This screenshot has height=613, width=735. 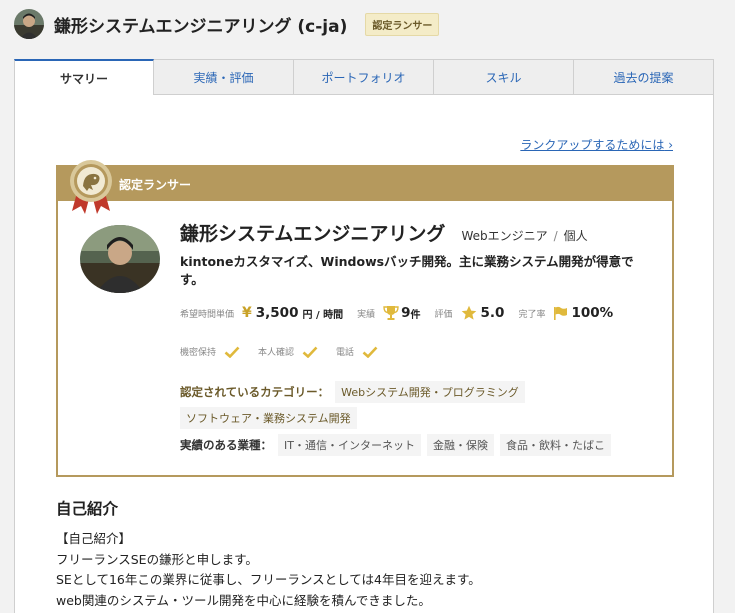 I want to click on jobs-value: 9, so click(x=406, y=313).